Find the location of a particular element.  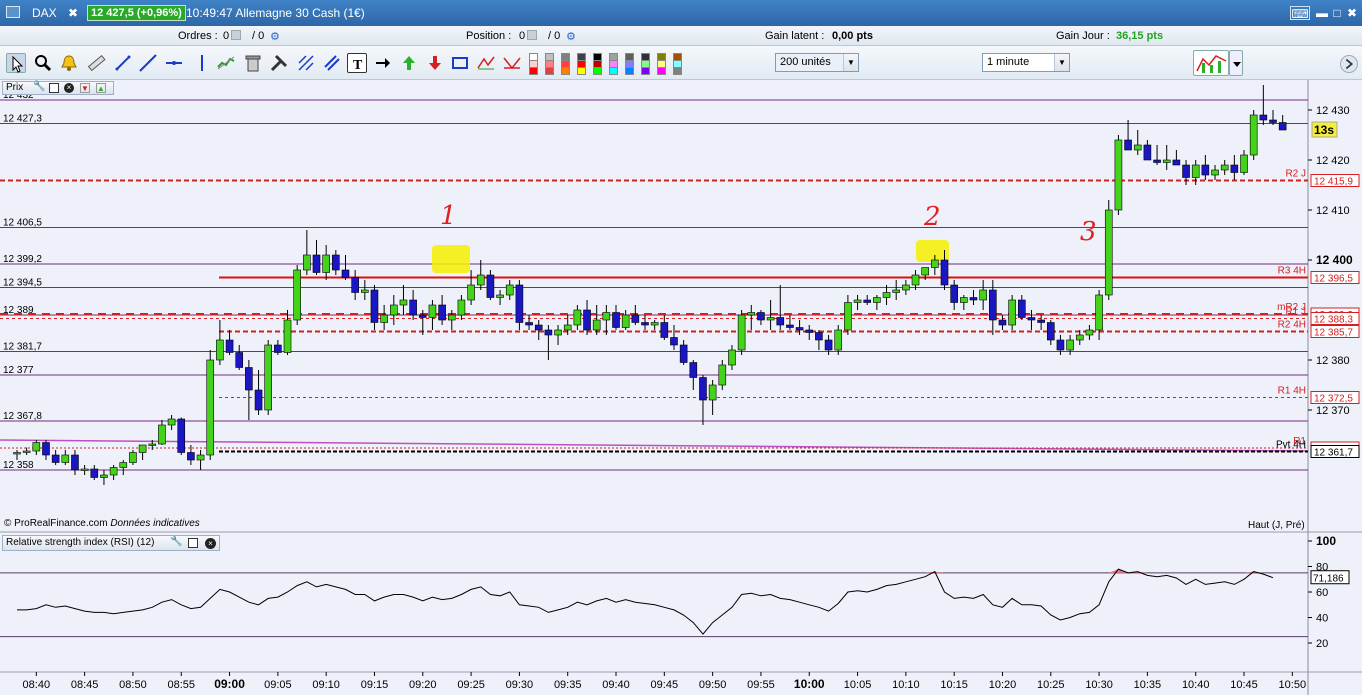

settings-tools-icon is located at coordinates (279, 63).